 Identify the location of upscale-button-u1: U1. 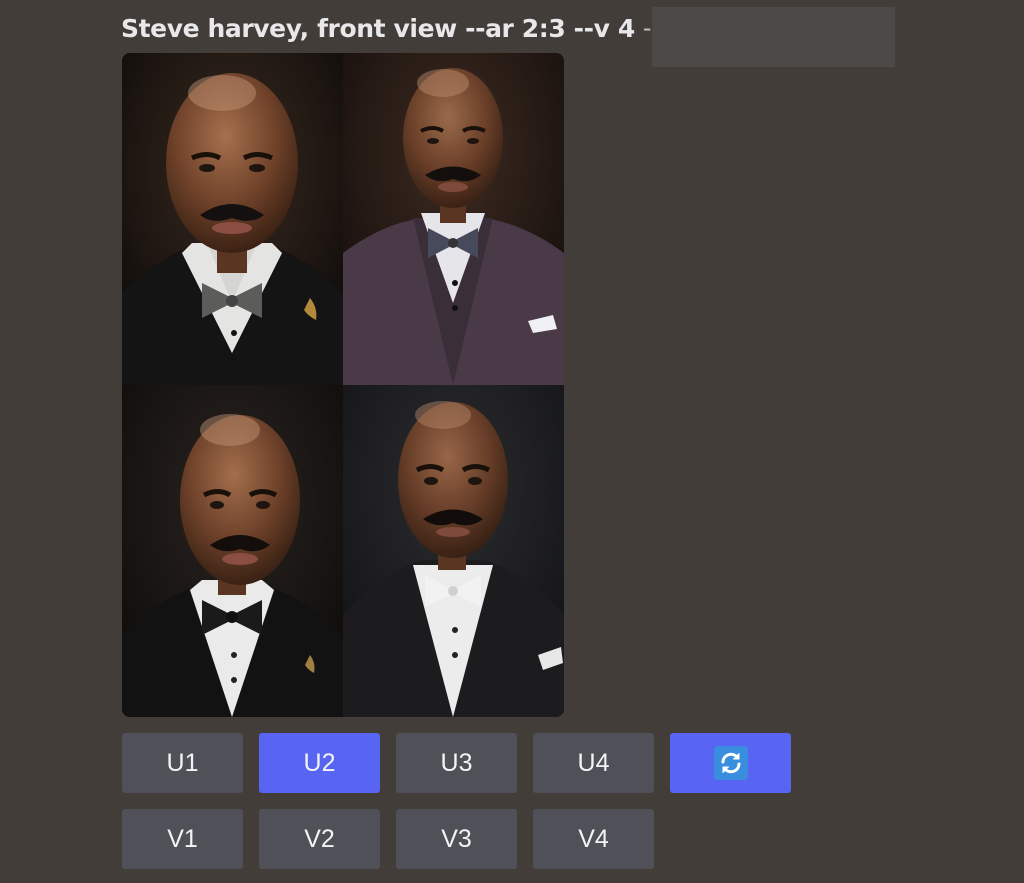
(182, 763).